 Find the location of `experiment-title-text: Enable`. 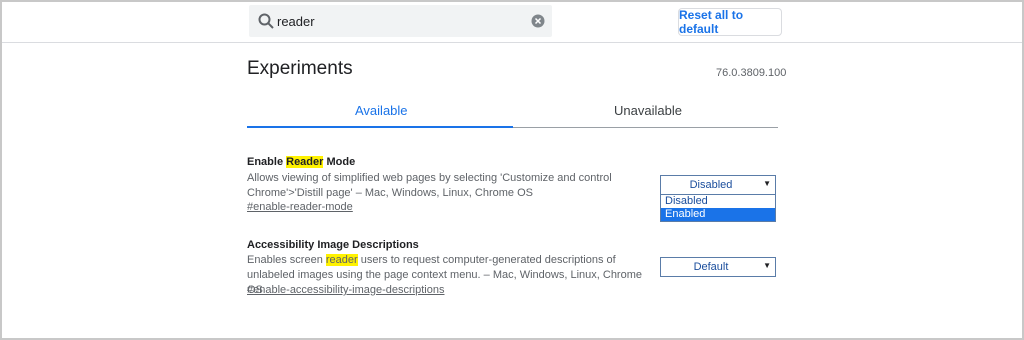

experiment-title-text: Enable is located at coordinates (267, 162).